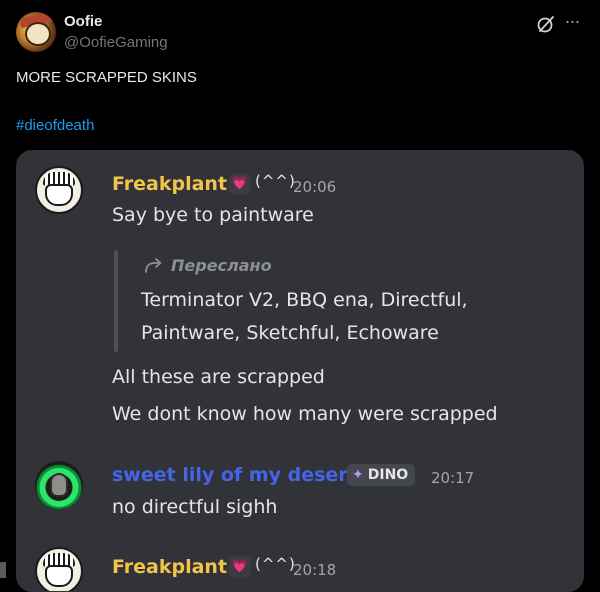 The width and height of the screenshot is (600, 592). Describe the element at coordinates (83, 21) in the screenshot. I see `display-name: Oofie` at that location.